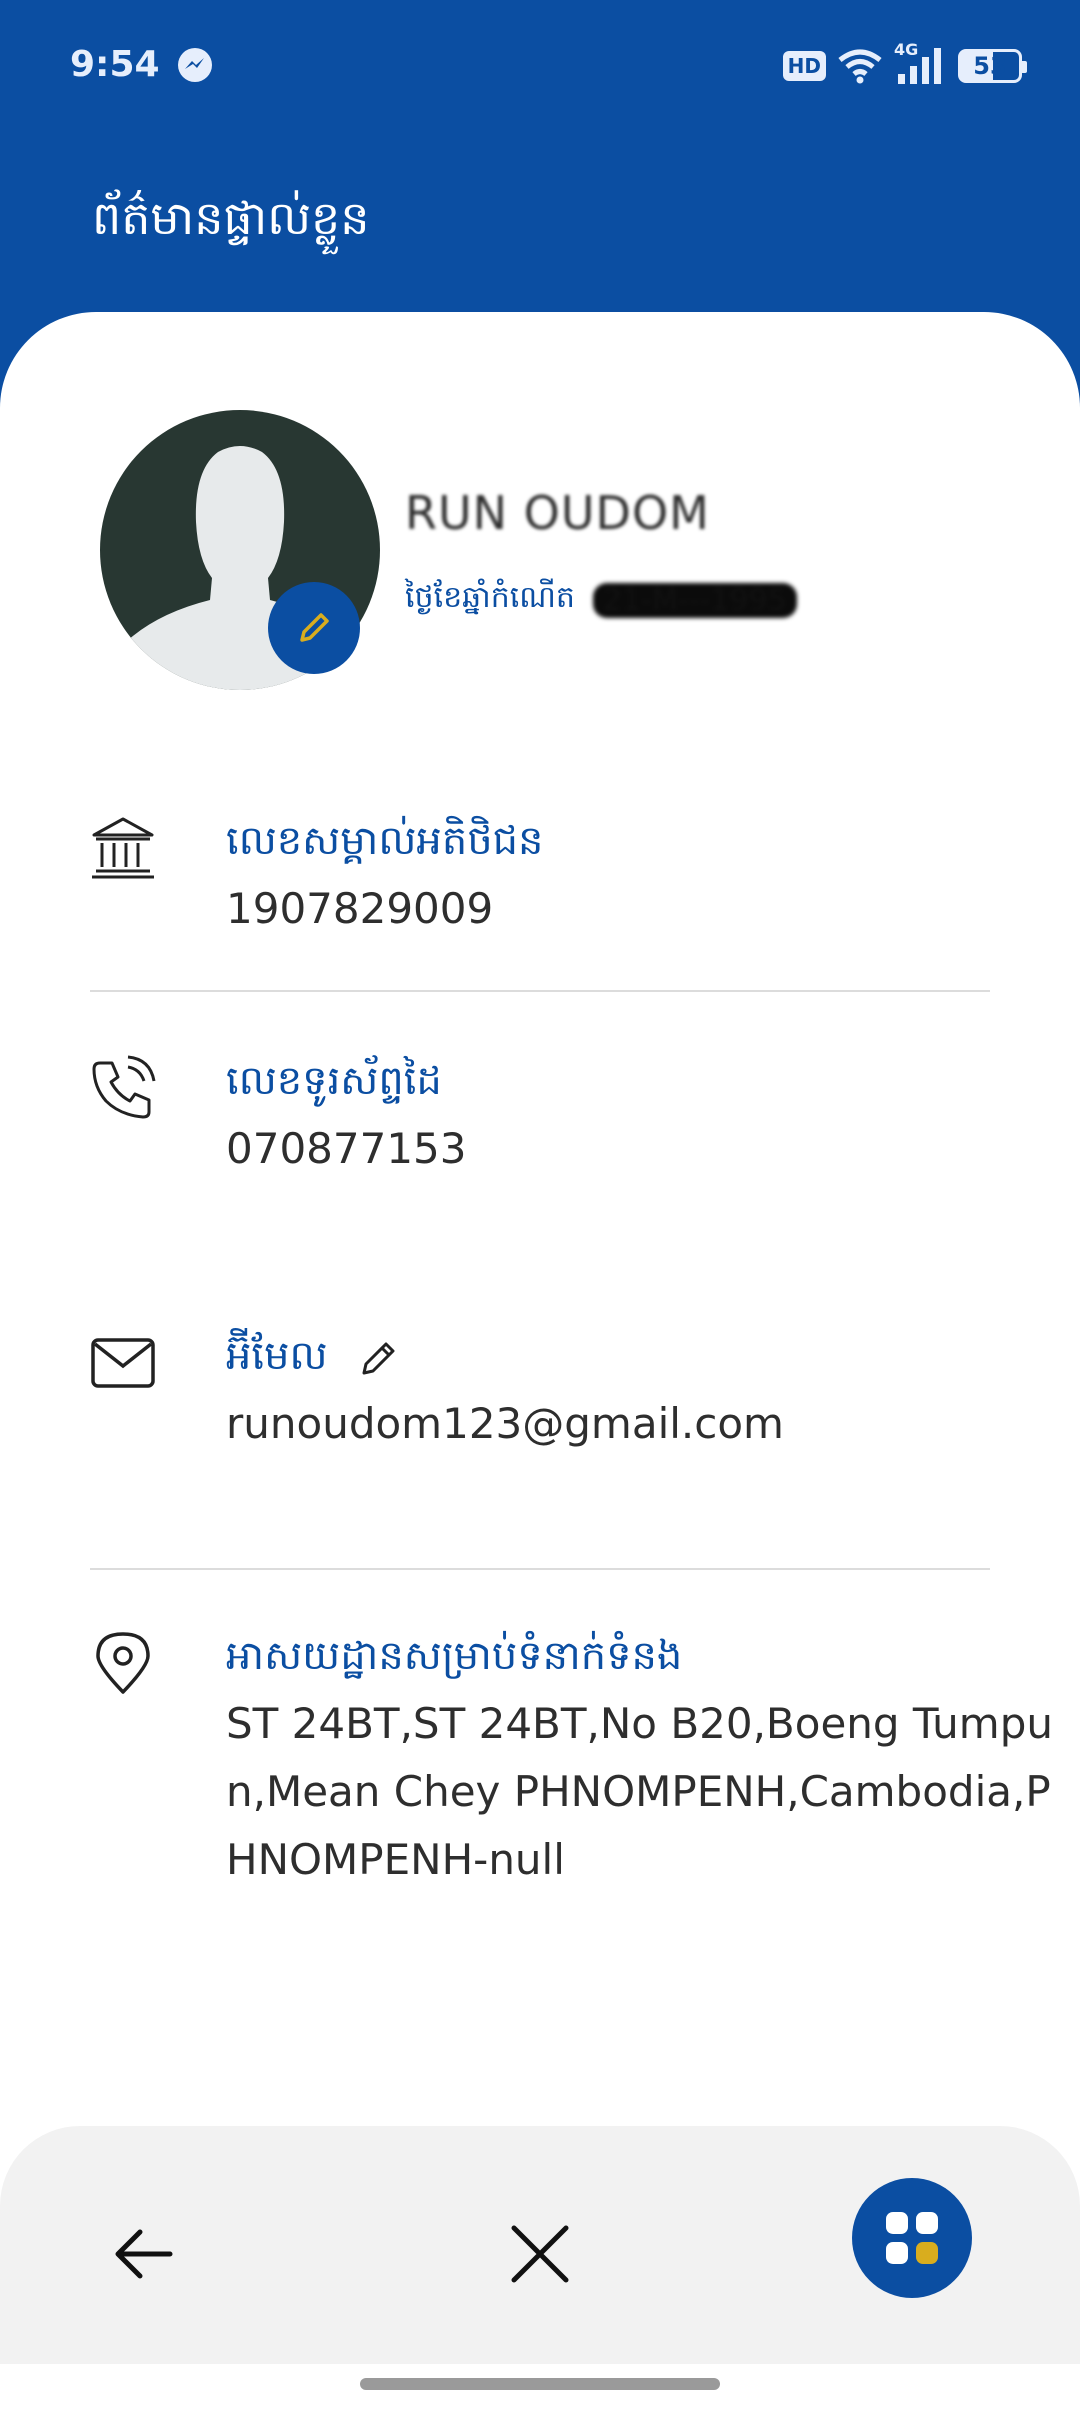  I want to click on back-button, so click(144, 2254).